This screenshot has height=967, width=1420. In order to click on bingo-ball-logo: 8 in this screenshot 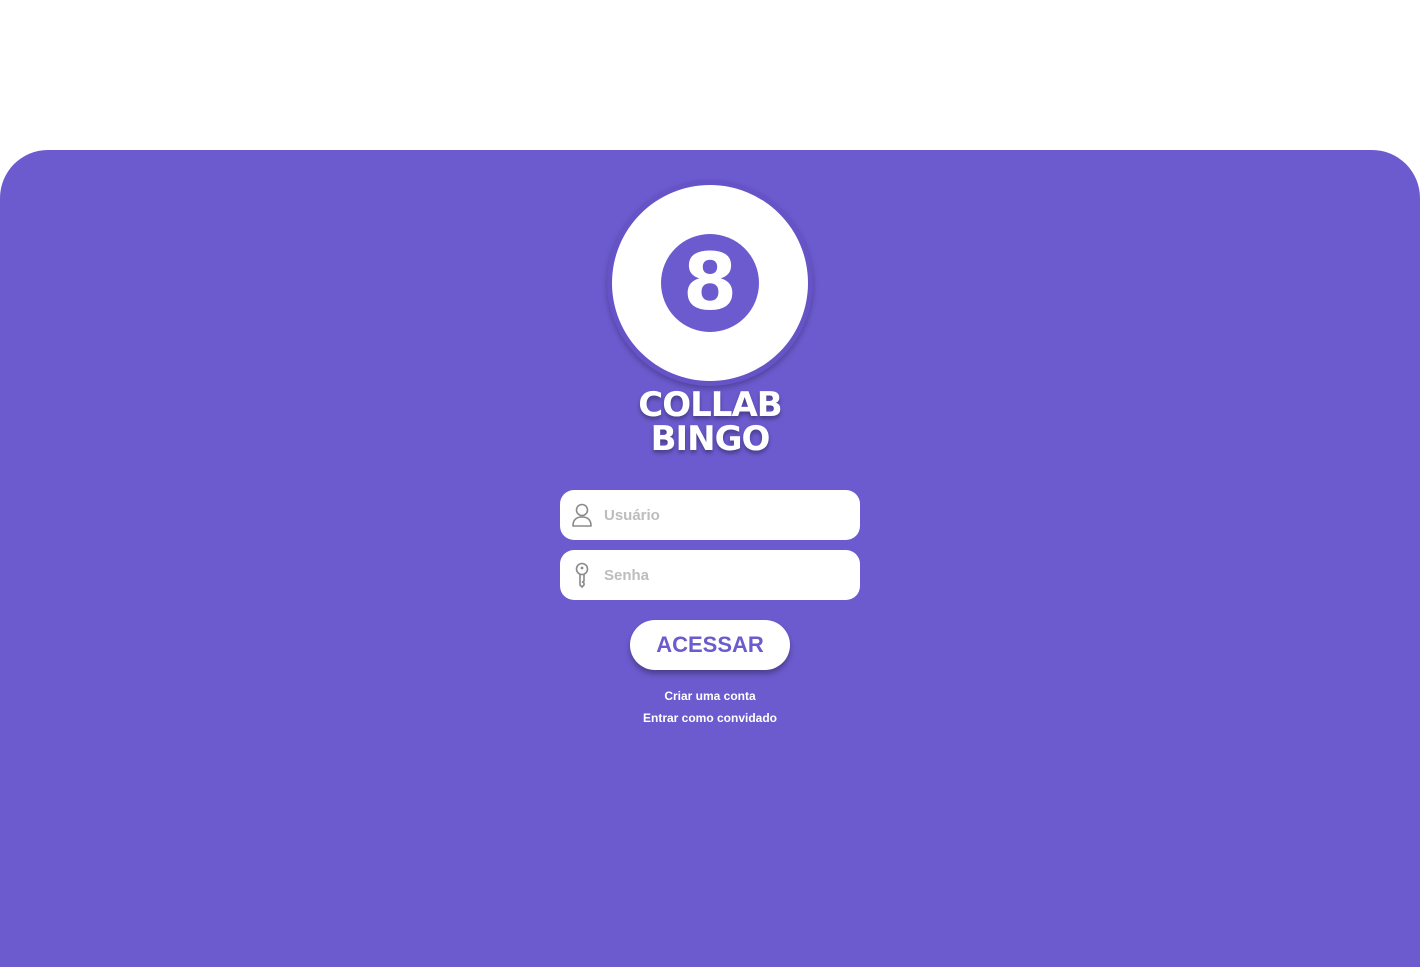, I will do `click(710, 283)`.